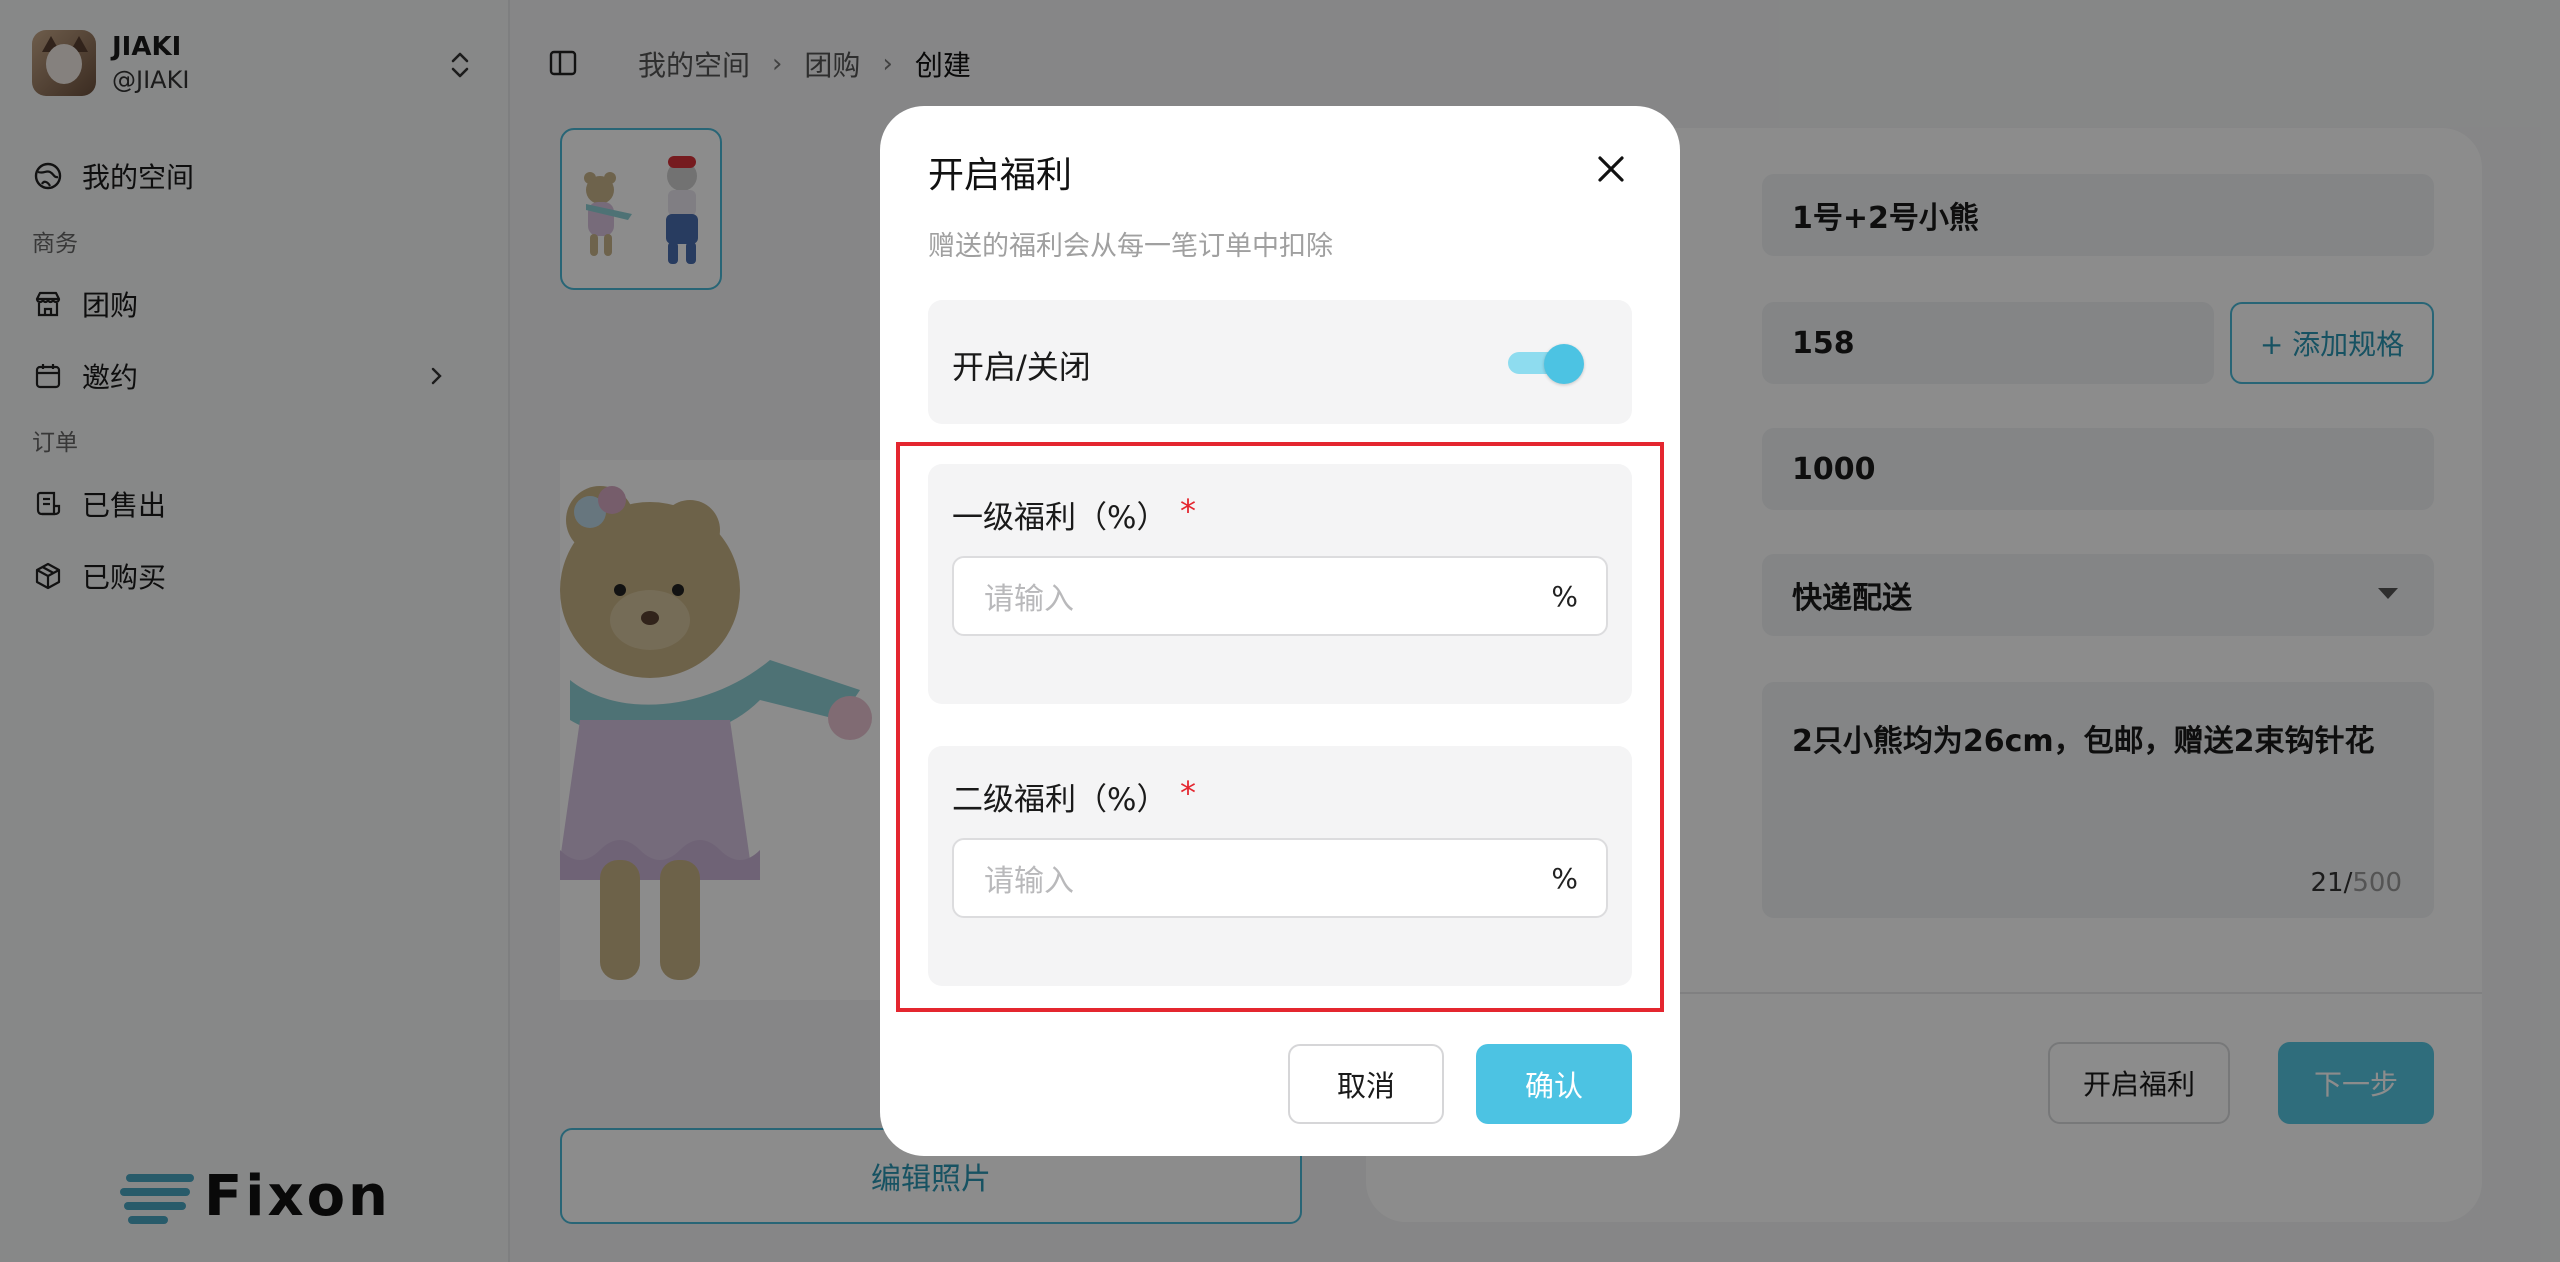 The image size is (2560, 1262). I want to click on confirm-button: 确认, so click(1554, 1084).